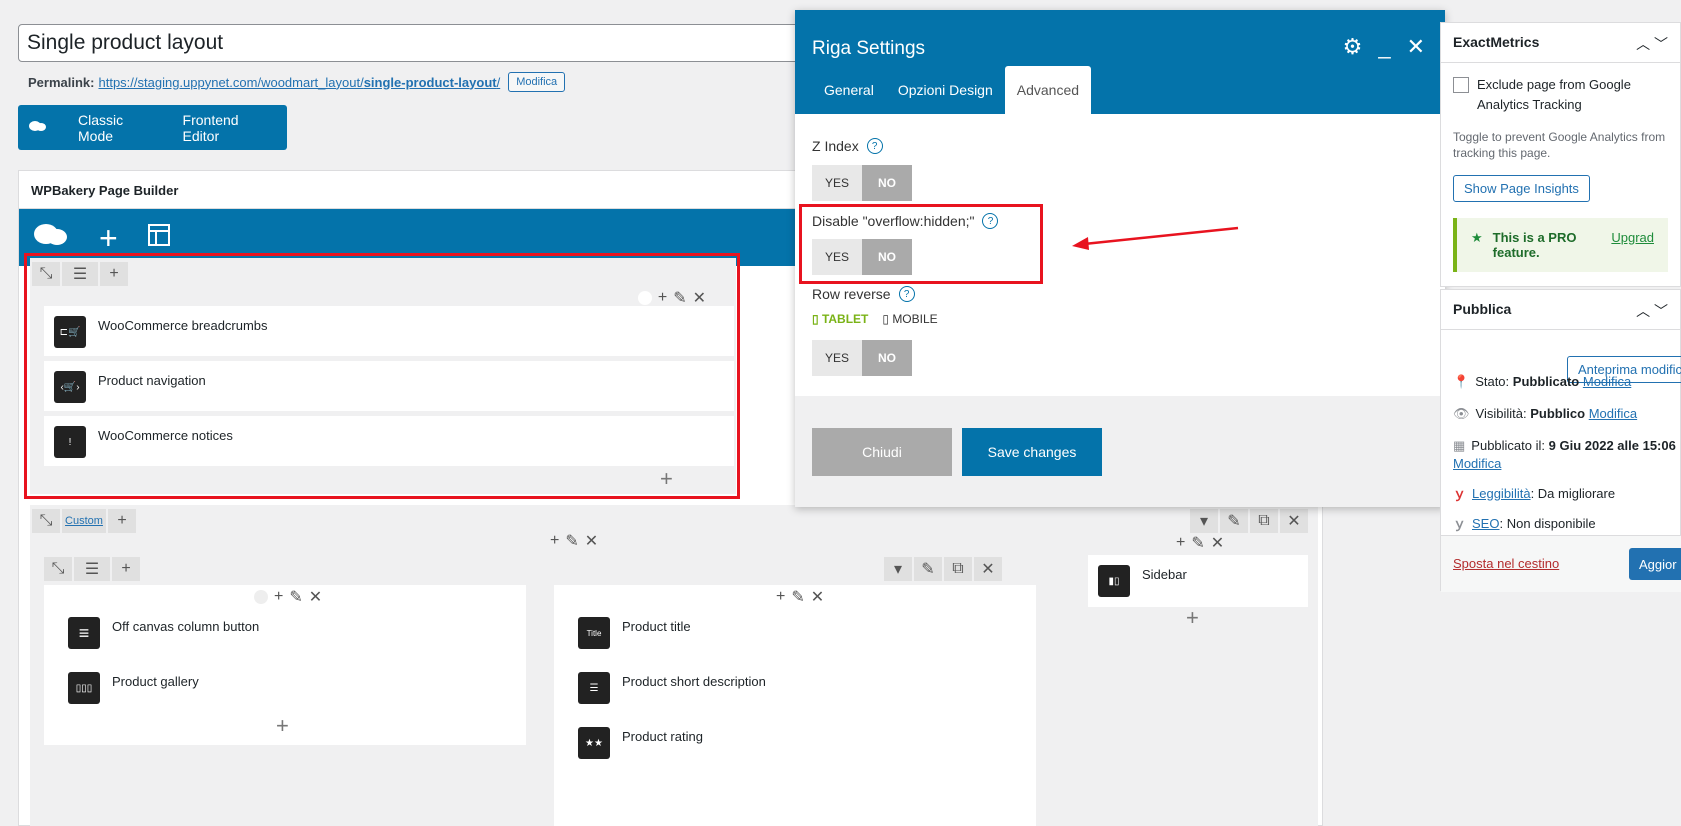  I want to click on show-insights-button: Show Page Insights, so click(1521, 188).